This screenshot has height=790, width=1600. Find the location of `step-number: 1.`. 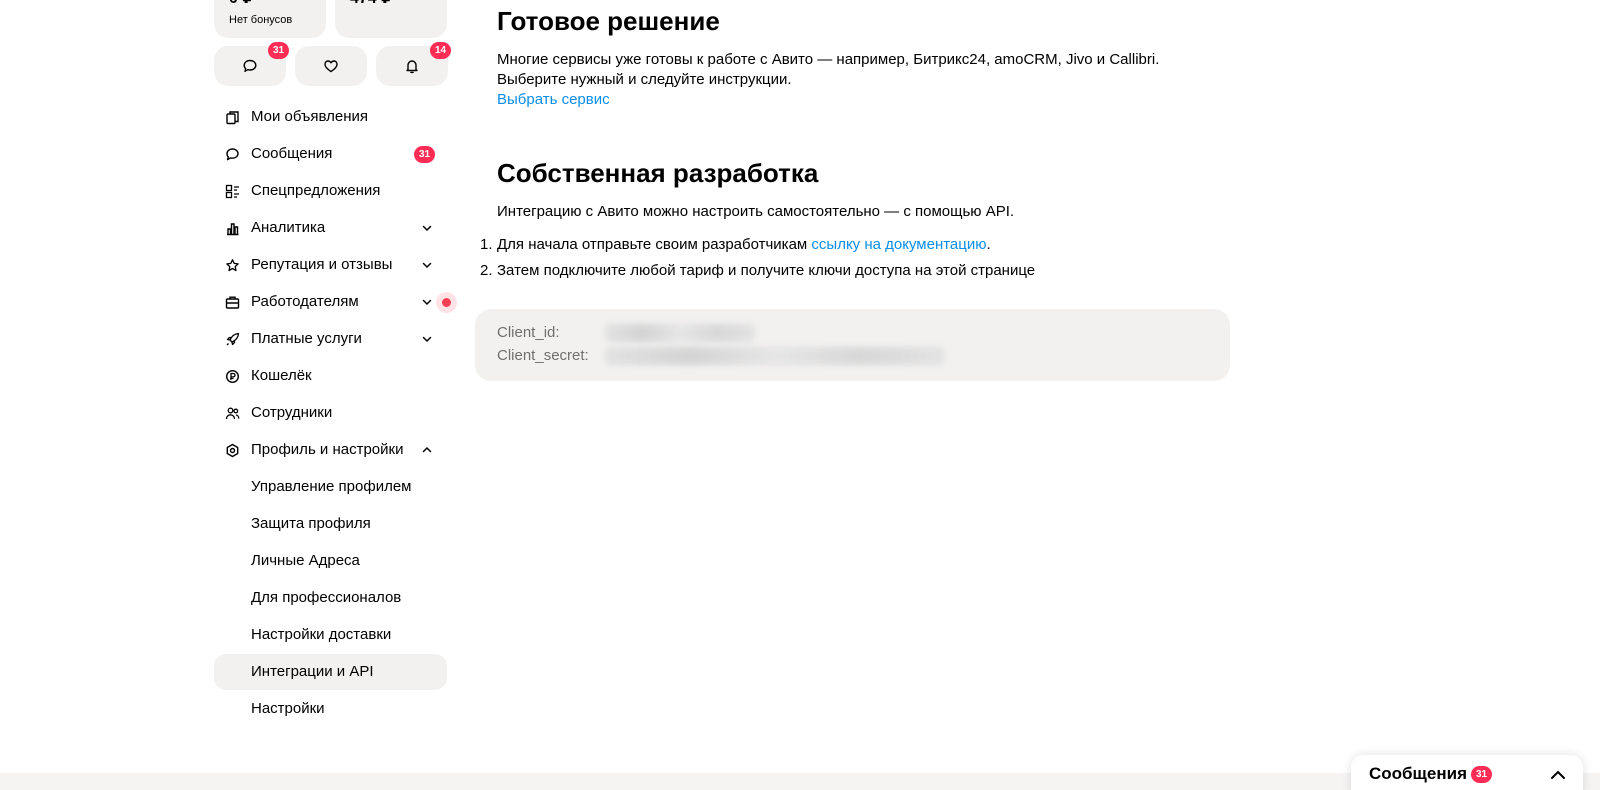

step-number: 1. is located at coordinates (486, 244).